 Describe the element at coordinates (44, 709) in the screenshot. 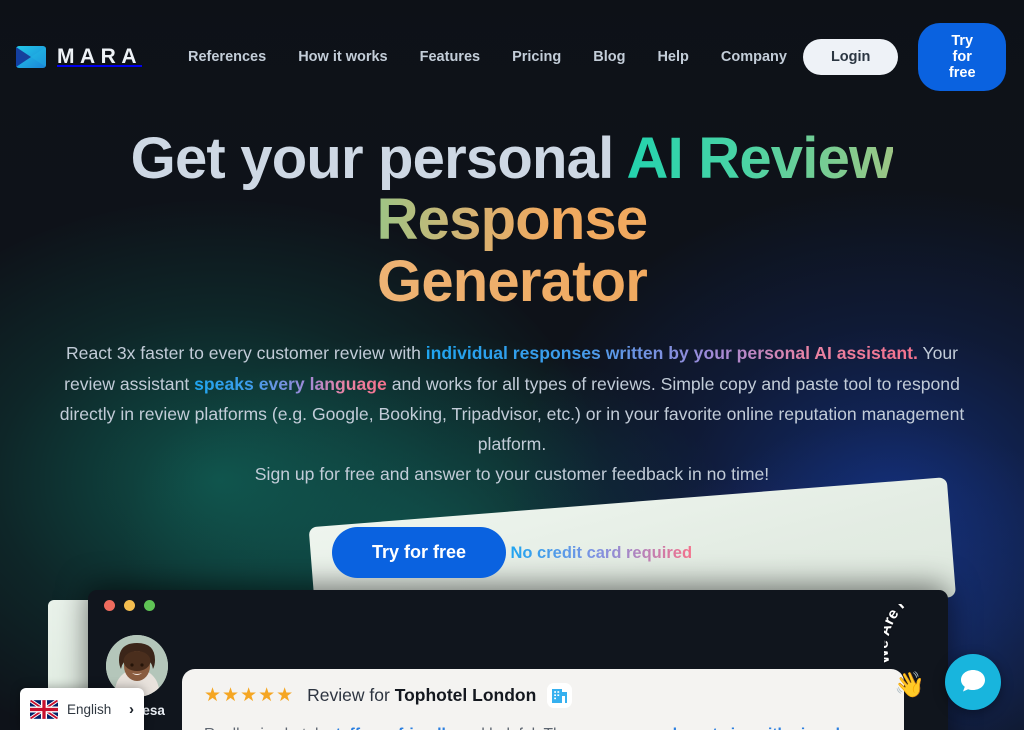

I see `uk-flag-icon` at that location.